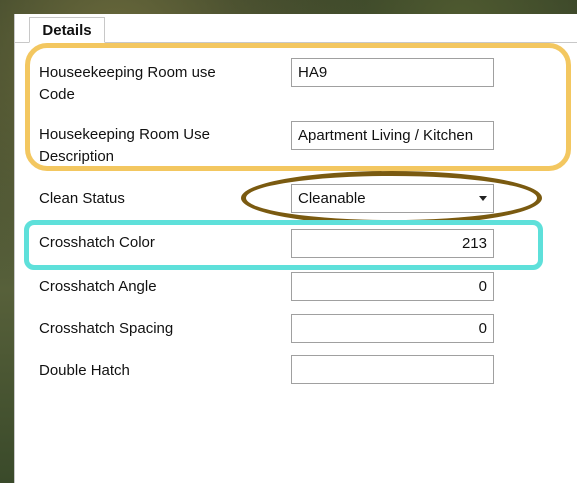  Describe the element at coordinates (84, 370) in the screenshot. I see `double-hatch-label: Double Hatch` at that location.